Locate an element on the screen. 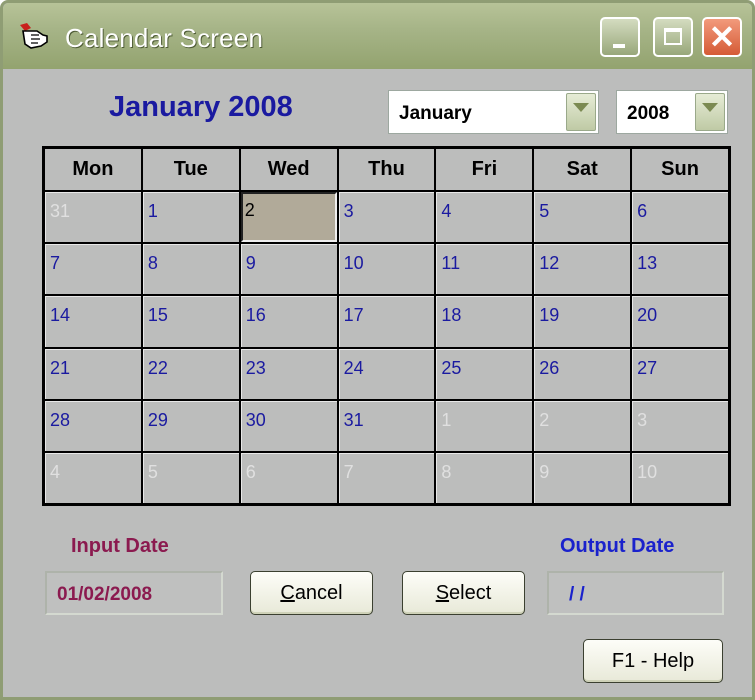 The image size is (755, 700). day-number: 25 is located at coordinates (451, 367).